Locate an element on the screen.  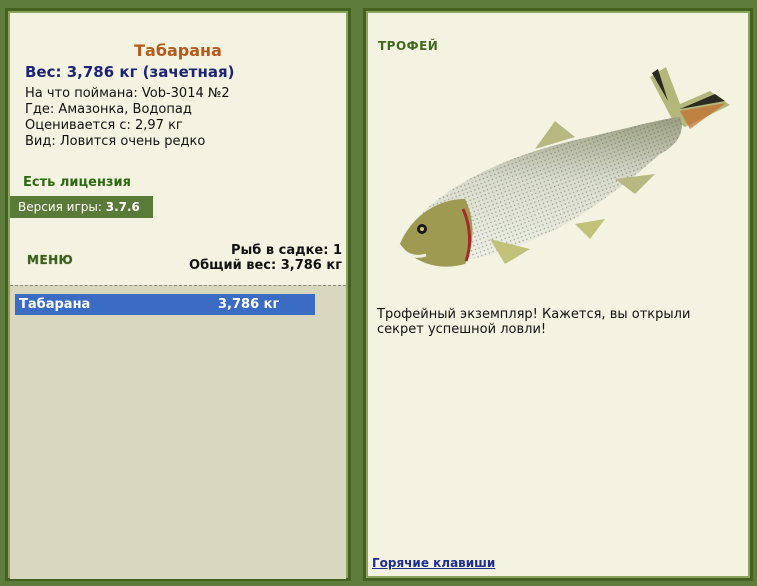
fish-weight: Вес: 3,786 кг (зачетная) is located at coordinates (130, 72).